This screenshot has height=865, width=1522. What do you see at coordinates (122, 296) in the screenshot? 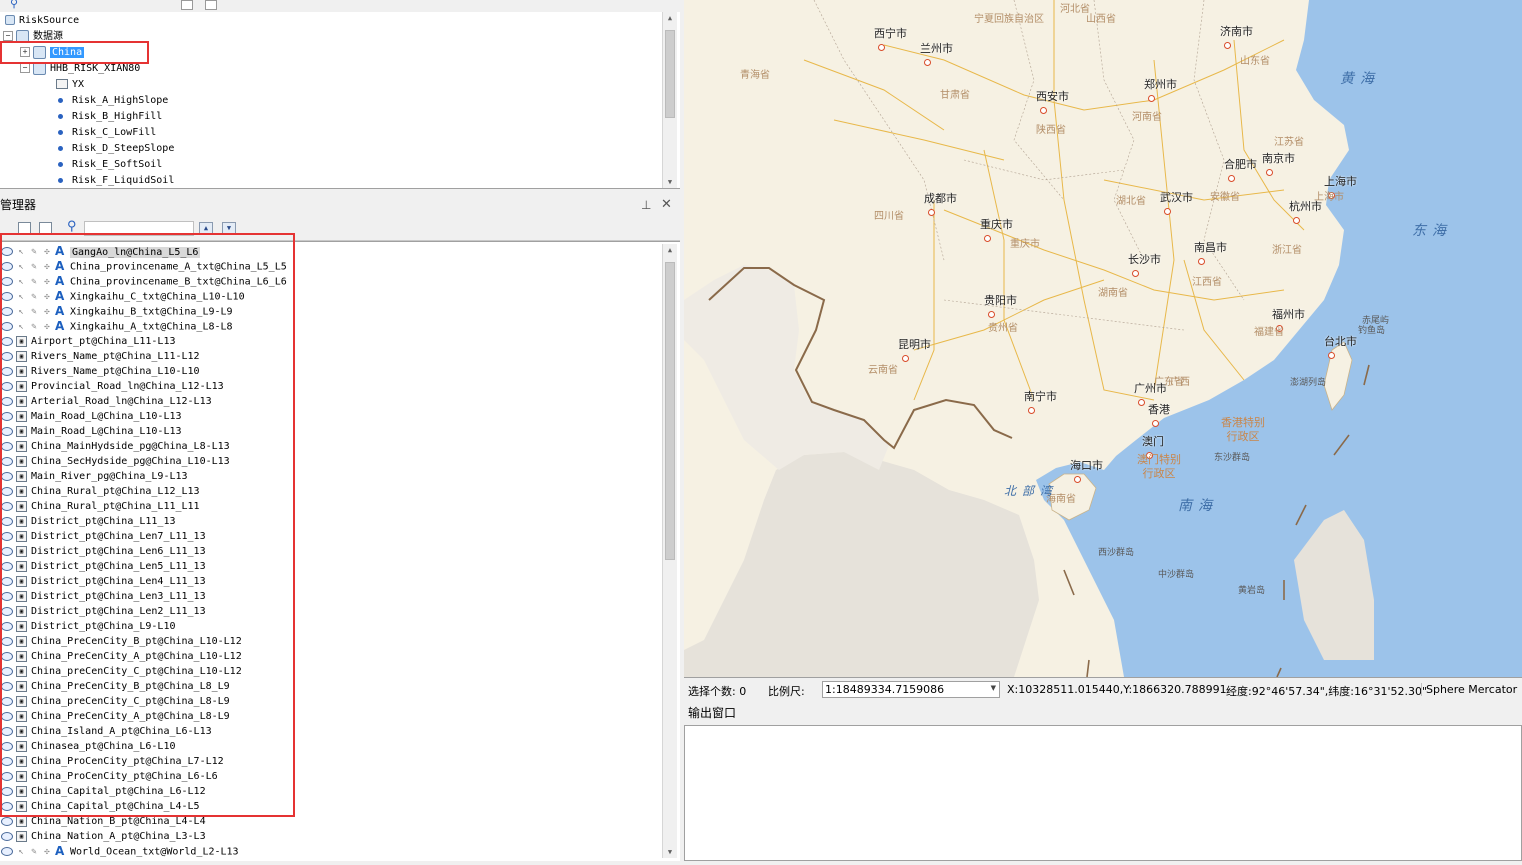
I see `label-layer-row: ↖ ✎ ✣ A Xingkaihu_C_txt@China_L10-L10` at bounding box center [122, 296].